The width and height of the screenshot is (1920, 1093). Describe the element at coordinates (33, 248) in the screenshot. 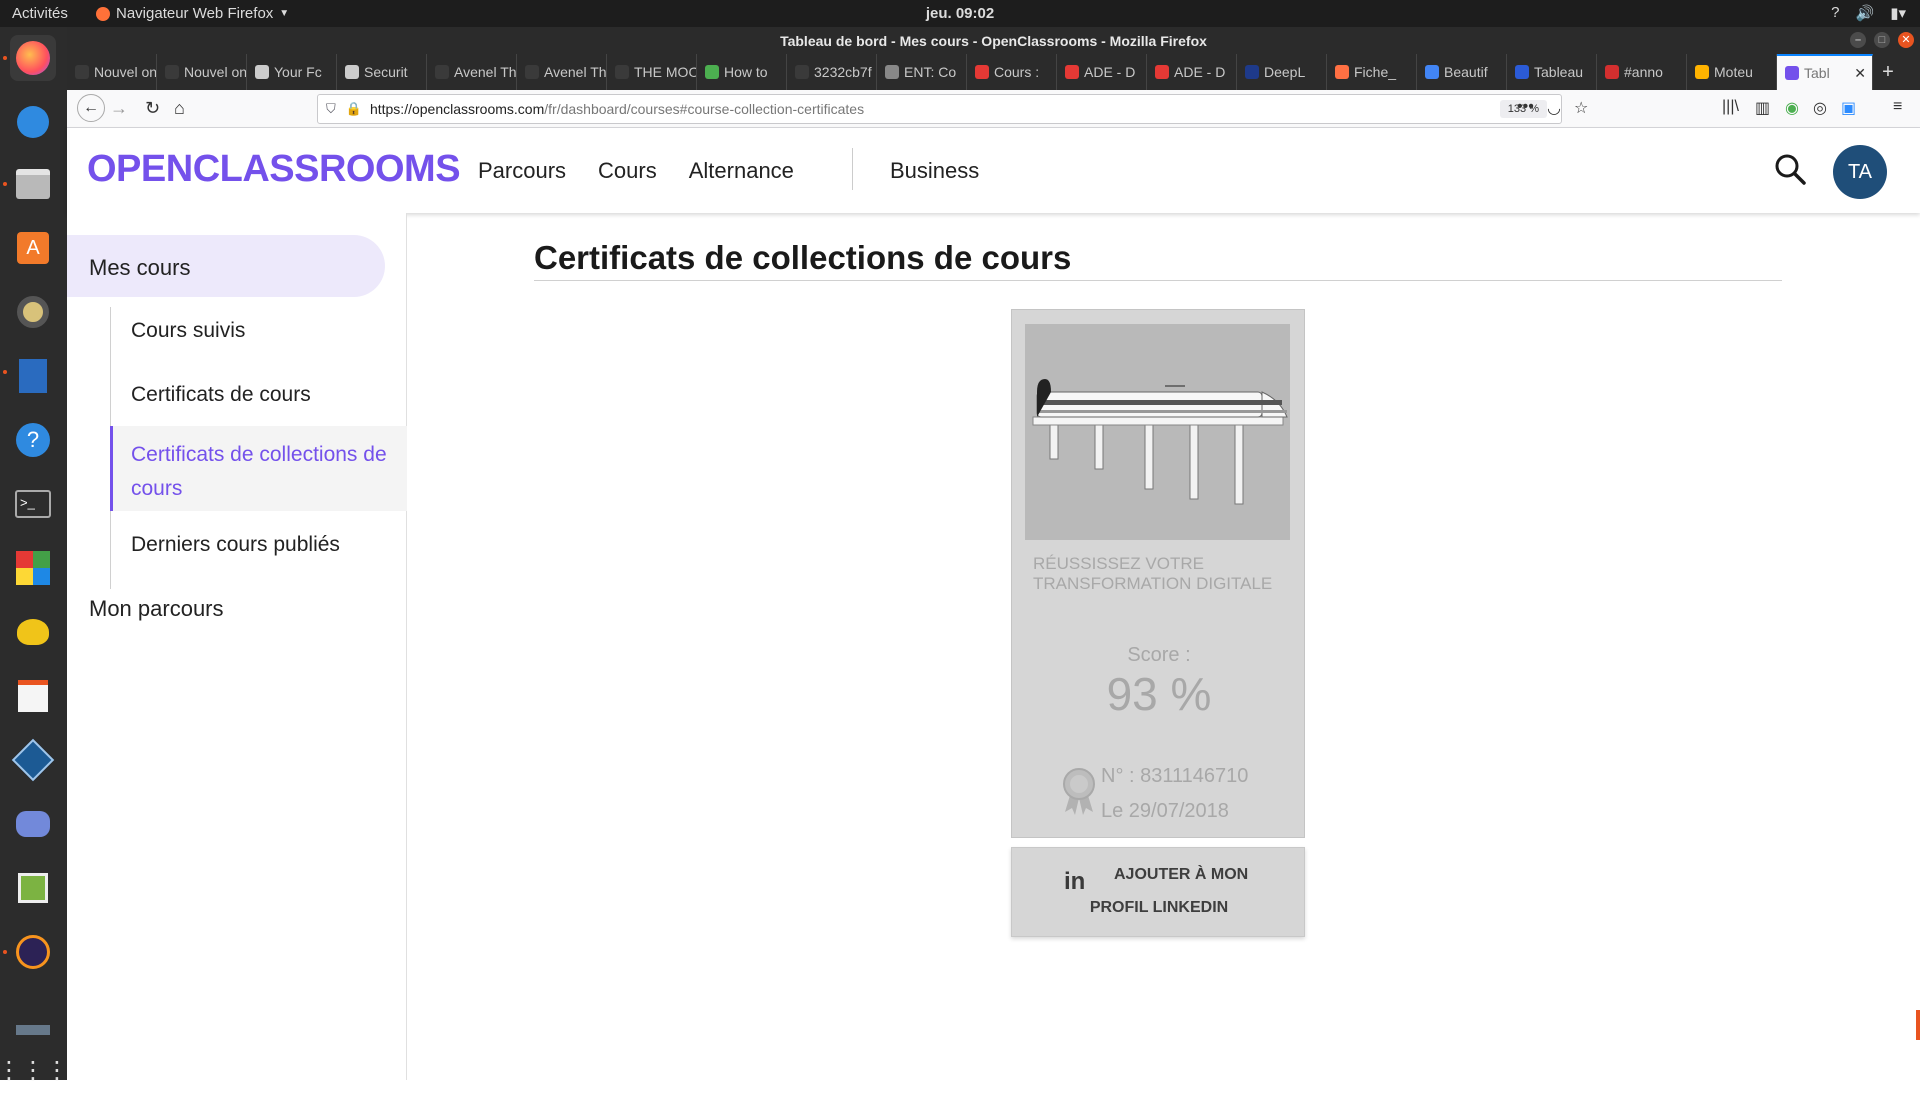

I see `software-center-icon: A` at that location.